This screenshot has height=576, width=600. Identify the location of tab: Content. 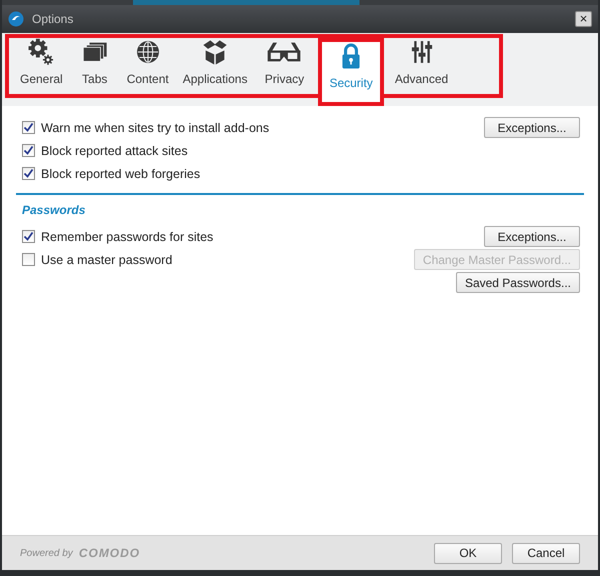
(148, 66).